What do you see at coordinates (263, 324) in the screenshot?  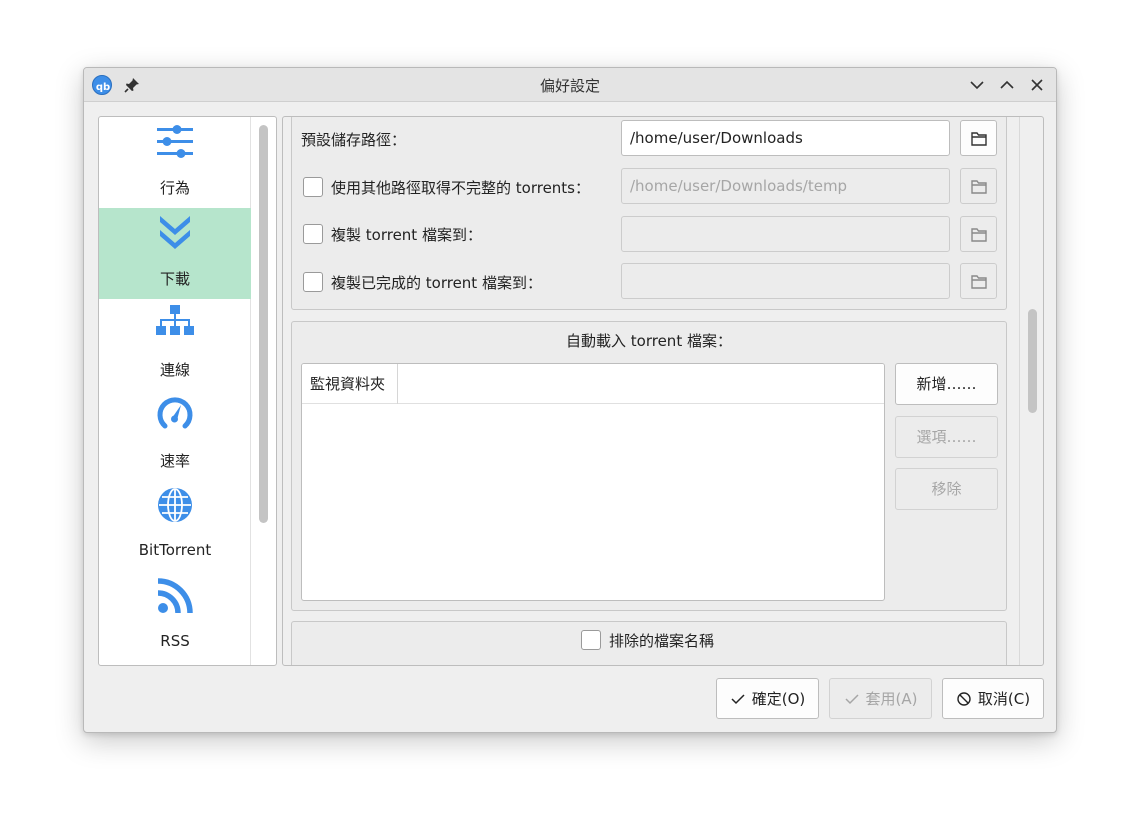 I see `sidebar-scrollbar` at bounding box center [263, 324].